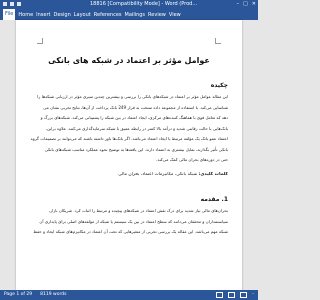  I want to click on undo-icon, so click(12, 4).